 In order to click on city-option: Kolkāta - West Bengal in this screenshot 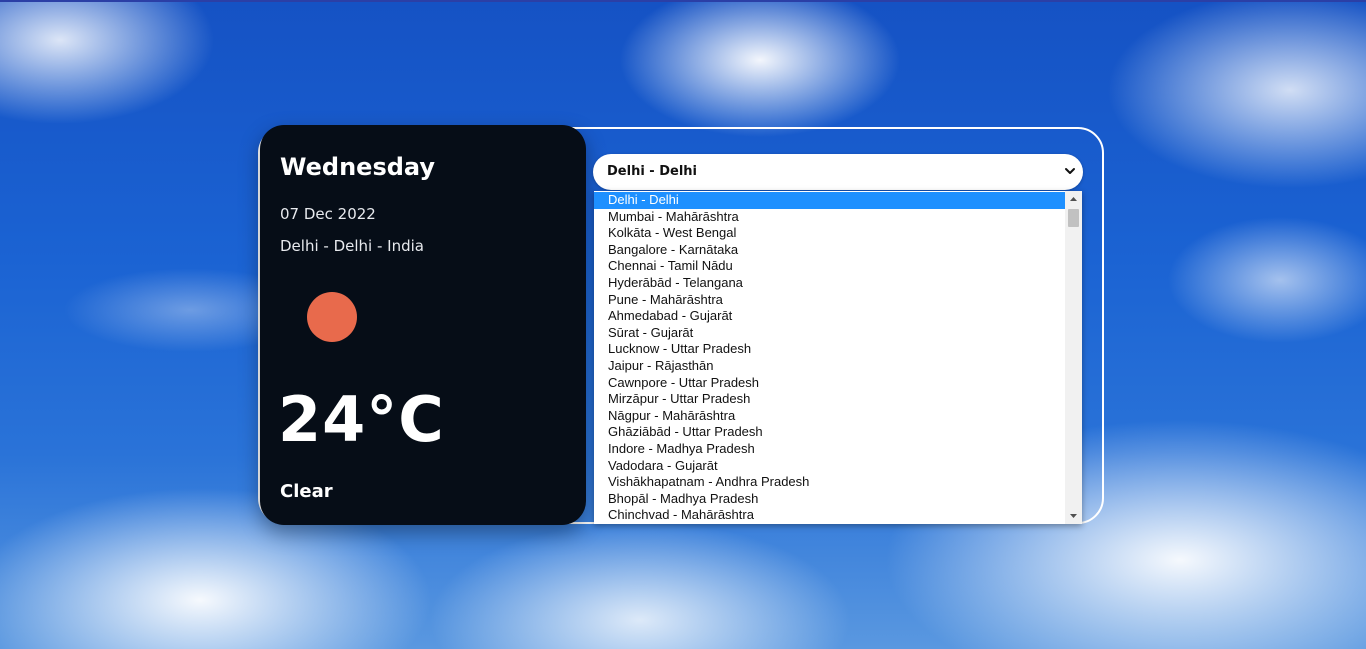, I will do `click(829, 233)`.